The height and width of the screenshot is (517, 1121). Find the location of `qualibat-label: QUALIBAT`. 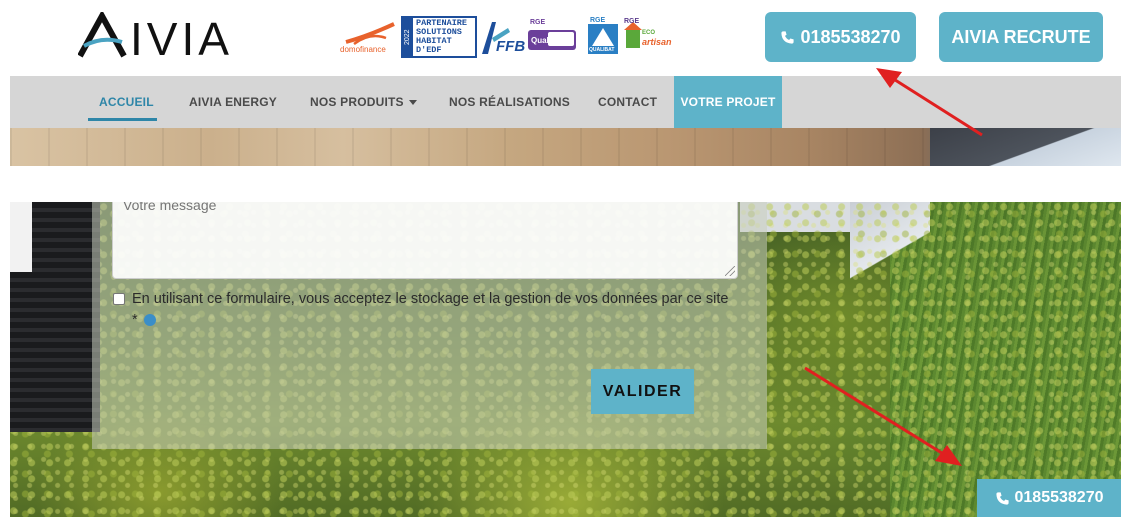

qualibat-label: QUALIBAT is located at coordinates (602, 50).